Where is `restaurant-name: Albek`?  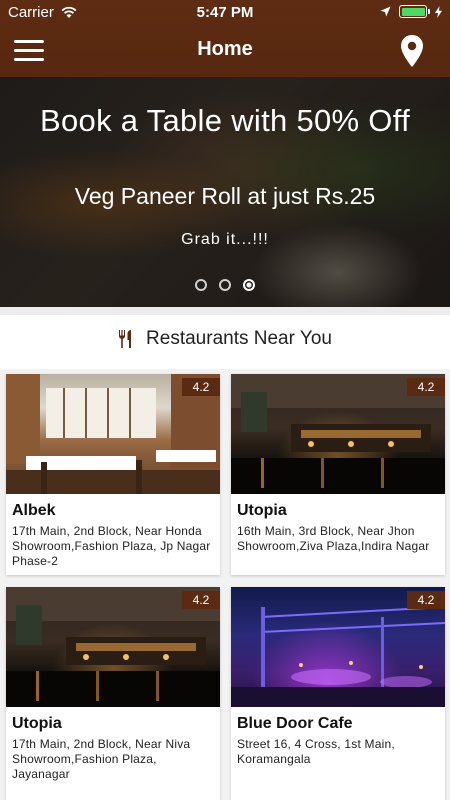
restaurant-name: Albek is located at coordinates (34, 510).